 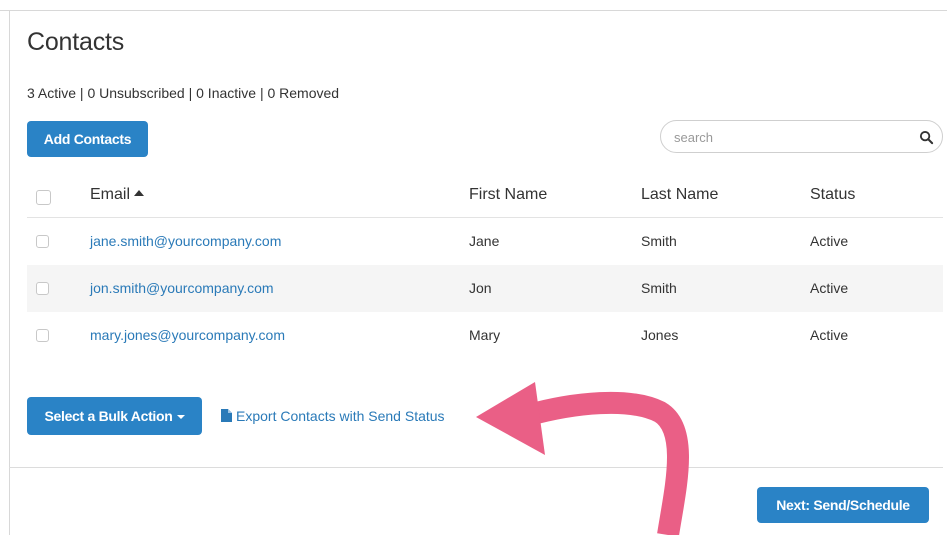 What do you see at coordinates (480, 288) in the screenshot?
I see `contact-first-name: Jon` at bounding box center [480, 288].